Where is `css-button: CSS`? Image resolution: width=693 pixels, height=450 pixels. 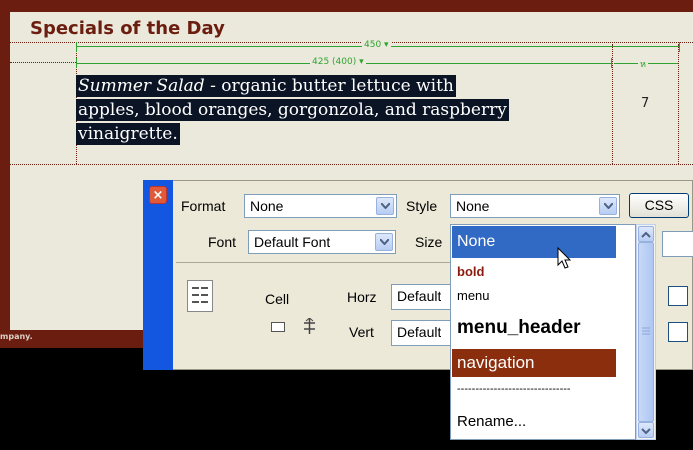 css-button: CSS is located at coordinates (659, 205).